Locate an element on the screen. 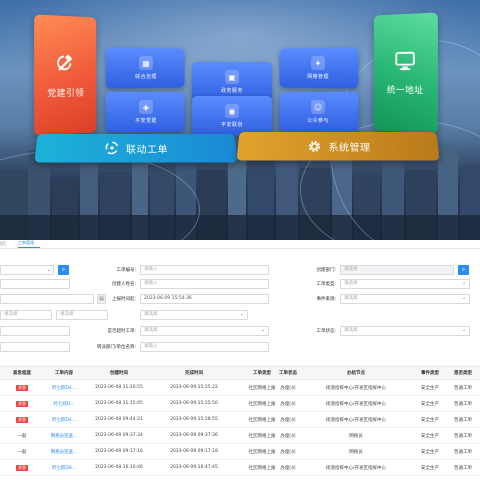 The width and height of the screenshot is (480, 480). work-order-type-select: 请选择 is located at coordinates (405, 284).